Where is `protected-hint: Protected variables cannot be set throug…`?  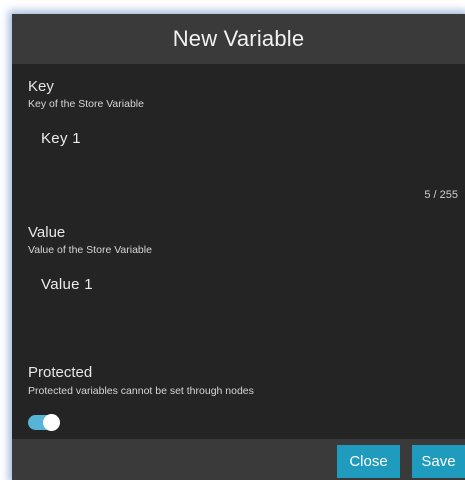 protected-hint: Protected variables cannot be set throug… is located at coordinates (141, 391).